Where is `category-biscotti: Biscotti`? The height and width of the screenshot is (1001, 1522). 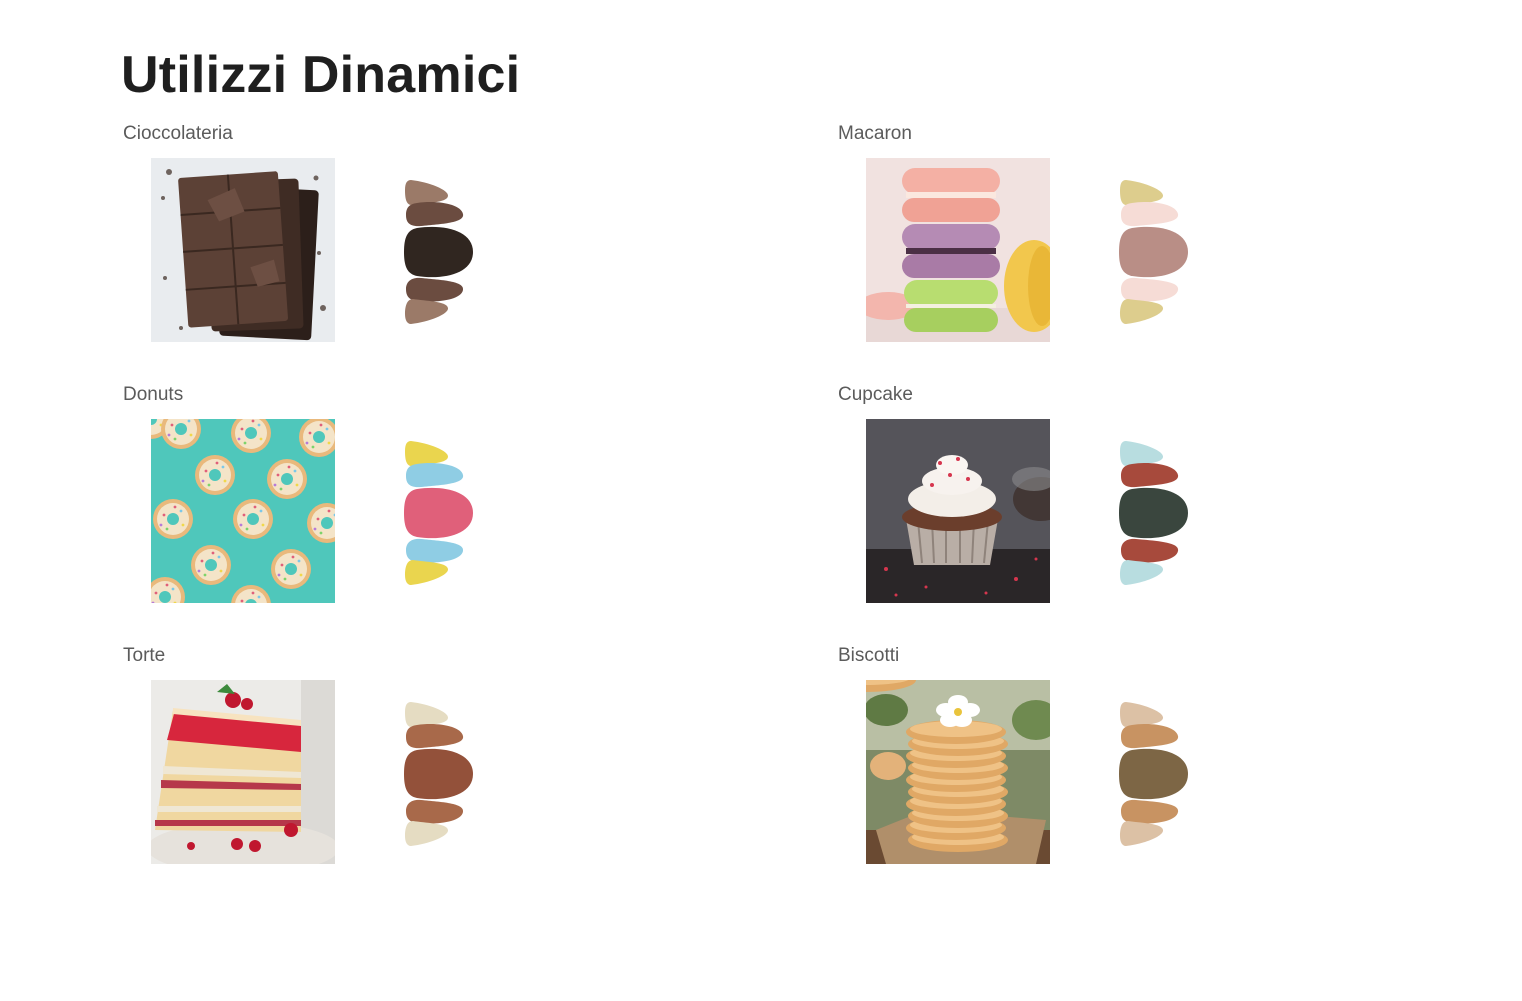
category-biscotti: Biscotti is located at coordinates (1158, 771).